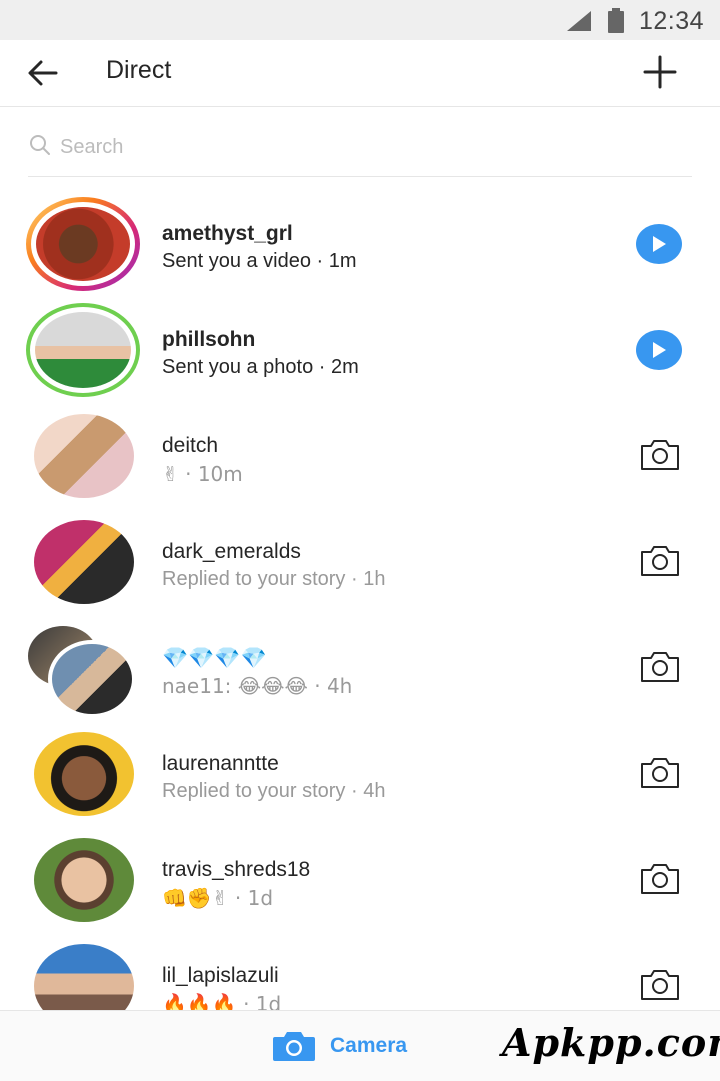 This screenshot has width=720, height=1081. I want to click on thread-row: laurenanntte Replied to your story · 4h, so click(360, 775).